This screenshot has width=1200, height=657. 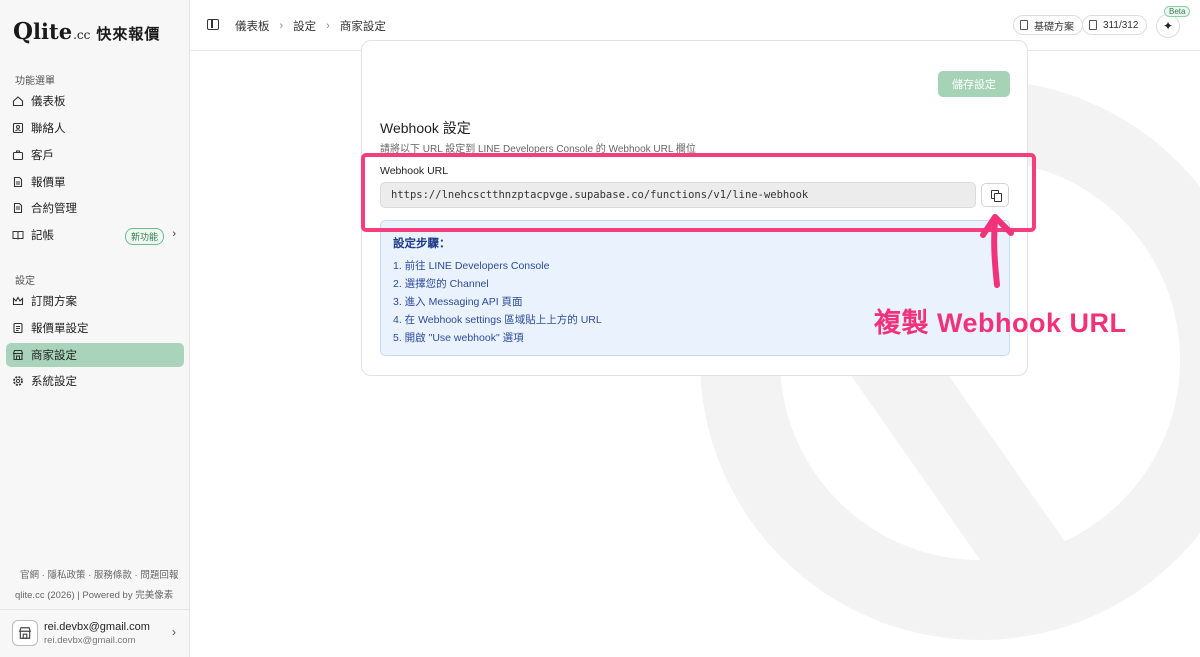 What do you see at coordinates (97, 627) in the screenshot?
I see `user-name: rei.devbx@gmail.com` at bounding box center [97, 627].